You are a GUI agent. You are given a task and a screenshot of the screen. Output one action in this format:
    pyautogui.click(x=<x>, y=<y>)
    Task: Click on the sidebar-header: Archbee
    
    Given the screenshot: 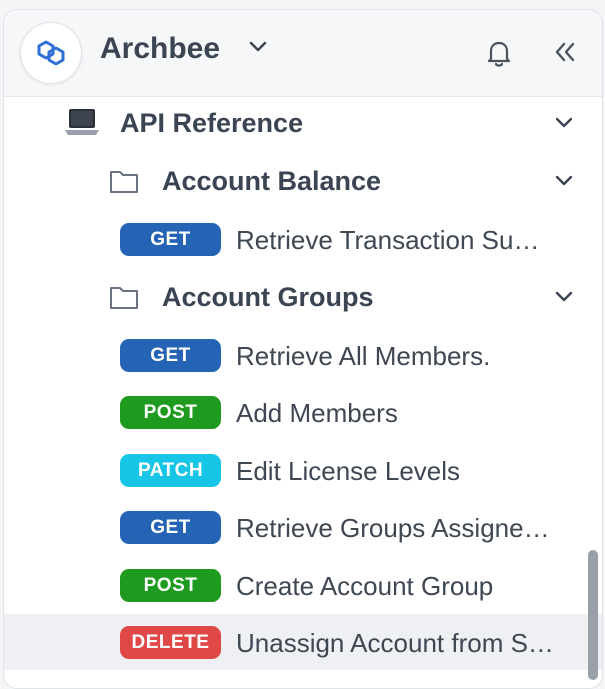 What is the action you would take?
    pyautogui.click(x=303, y=53)
    